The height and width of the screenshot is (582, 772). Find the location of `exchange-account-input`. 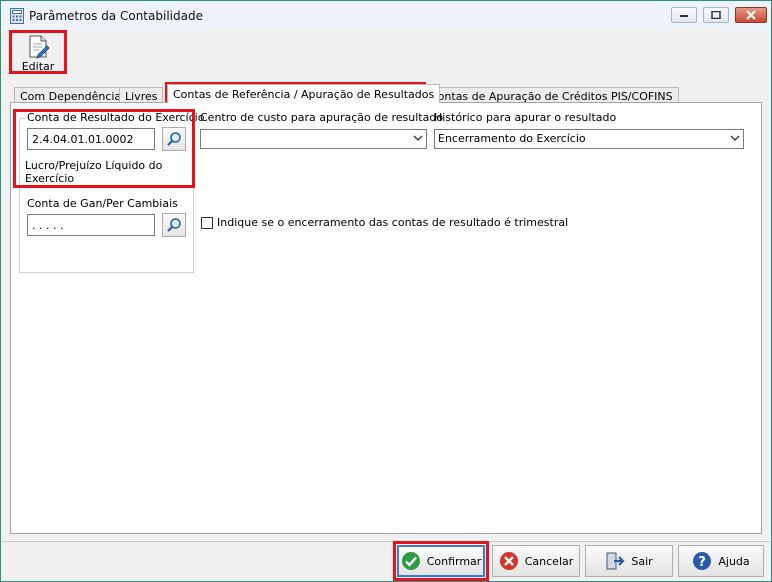

exchange-account-input is located at coordinates (91, 225).